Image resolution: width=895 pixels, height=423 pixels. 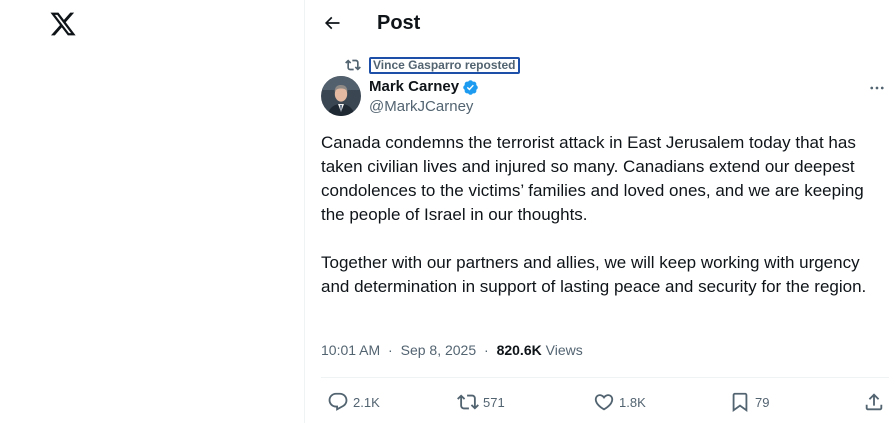 I want to click on like-count: 1.8K, so click(x=632, y=402).